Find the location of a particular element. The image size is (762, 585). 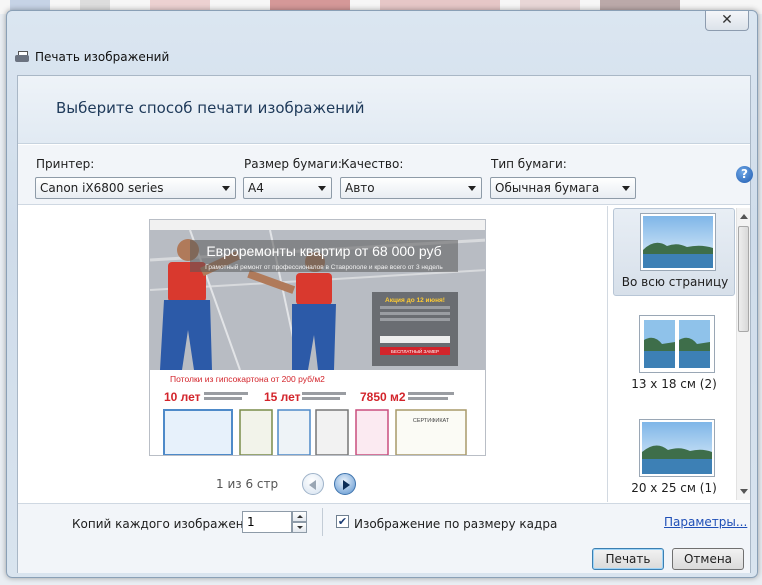

printer-select: Canon iX6800 series is located at coordinates (135, 188).